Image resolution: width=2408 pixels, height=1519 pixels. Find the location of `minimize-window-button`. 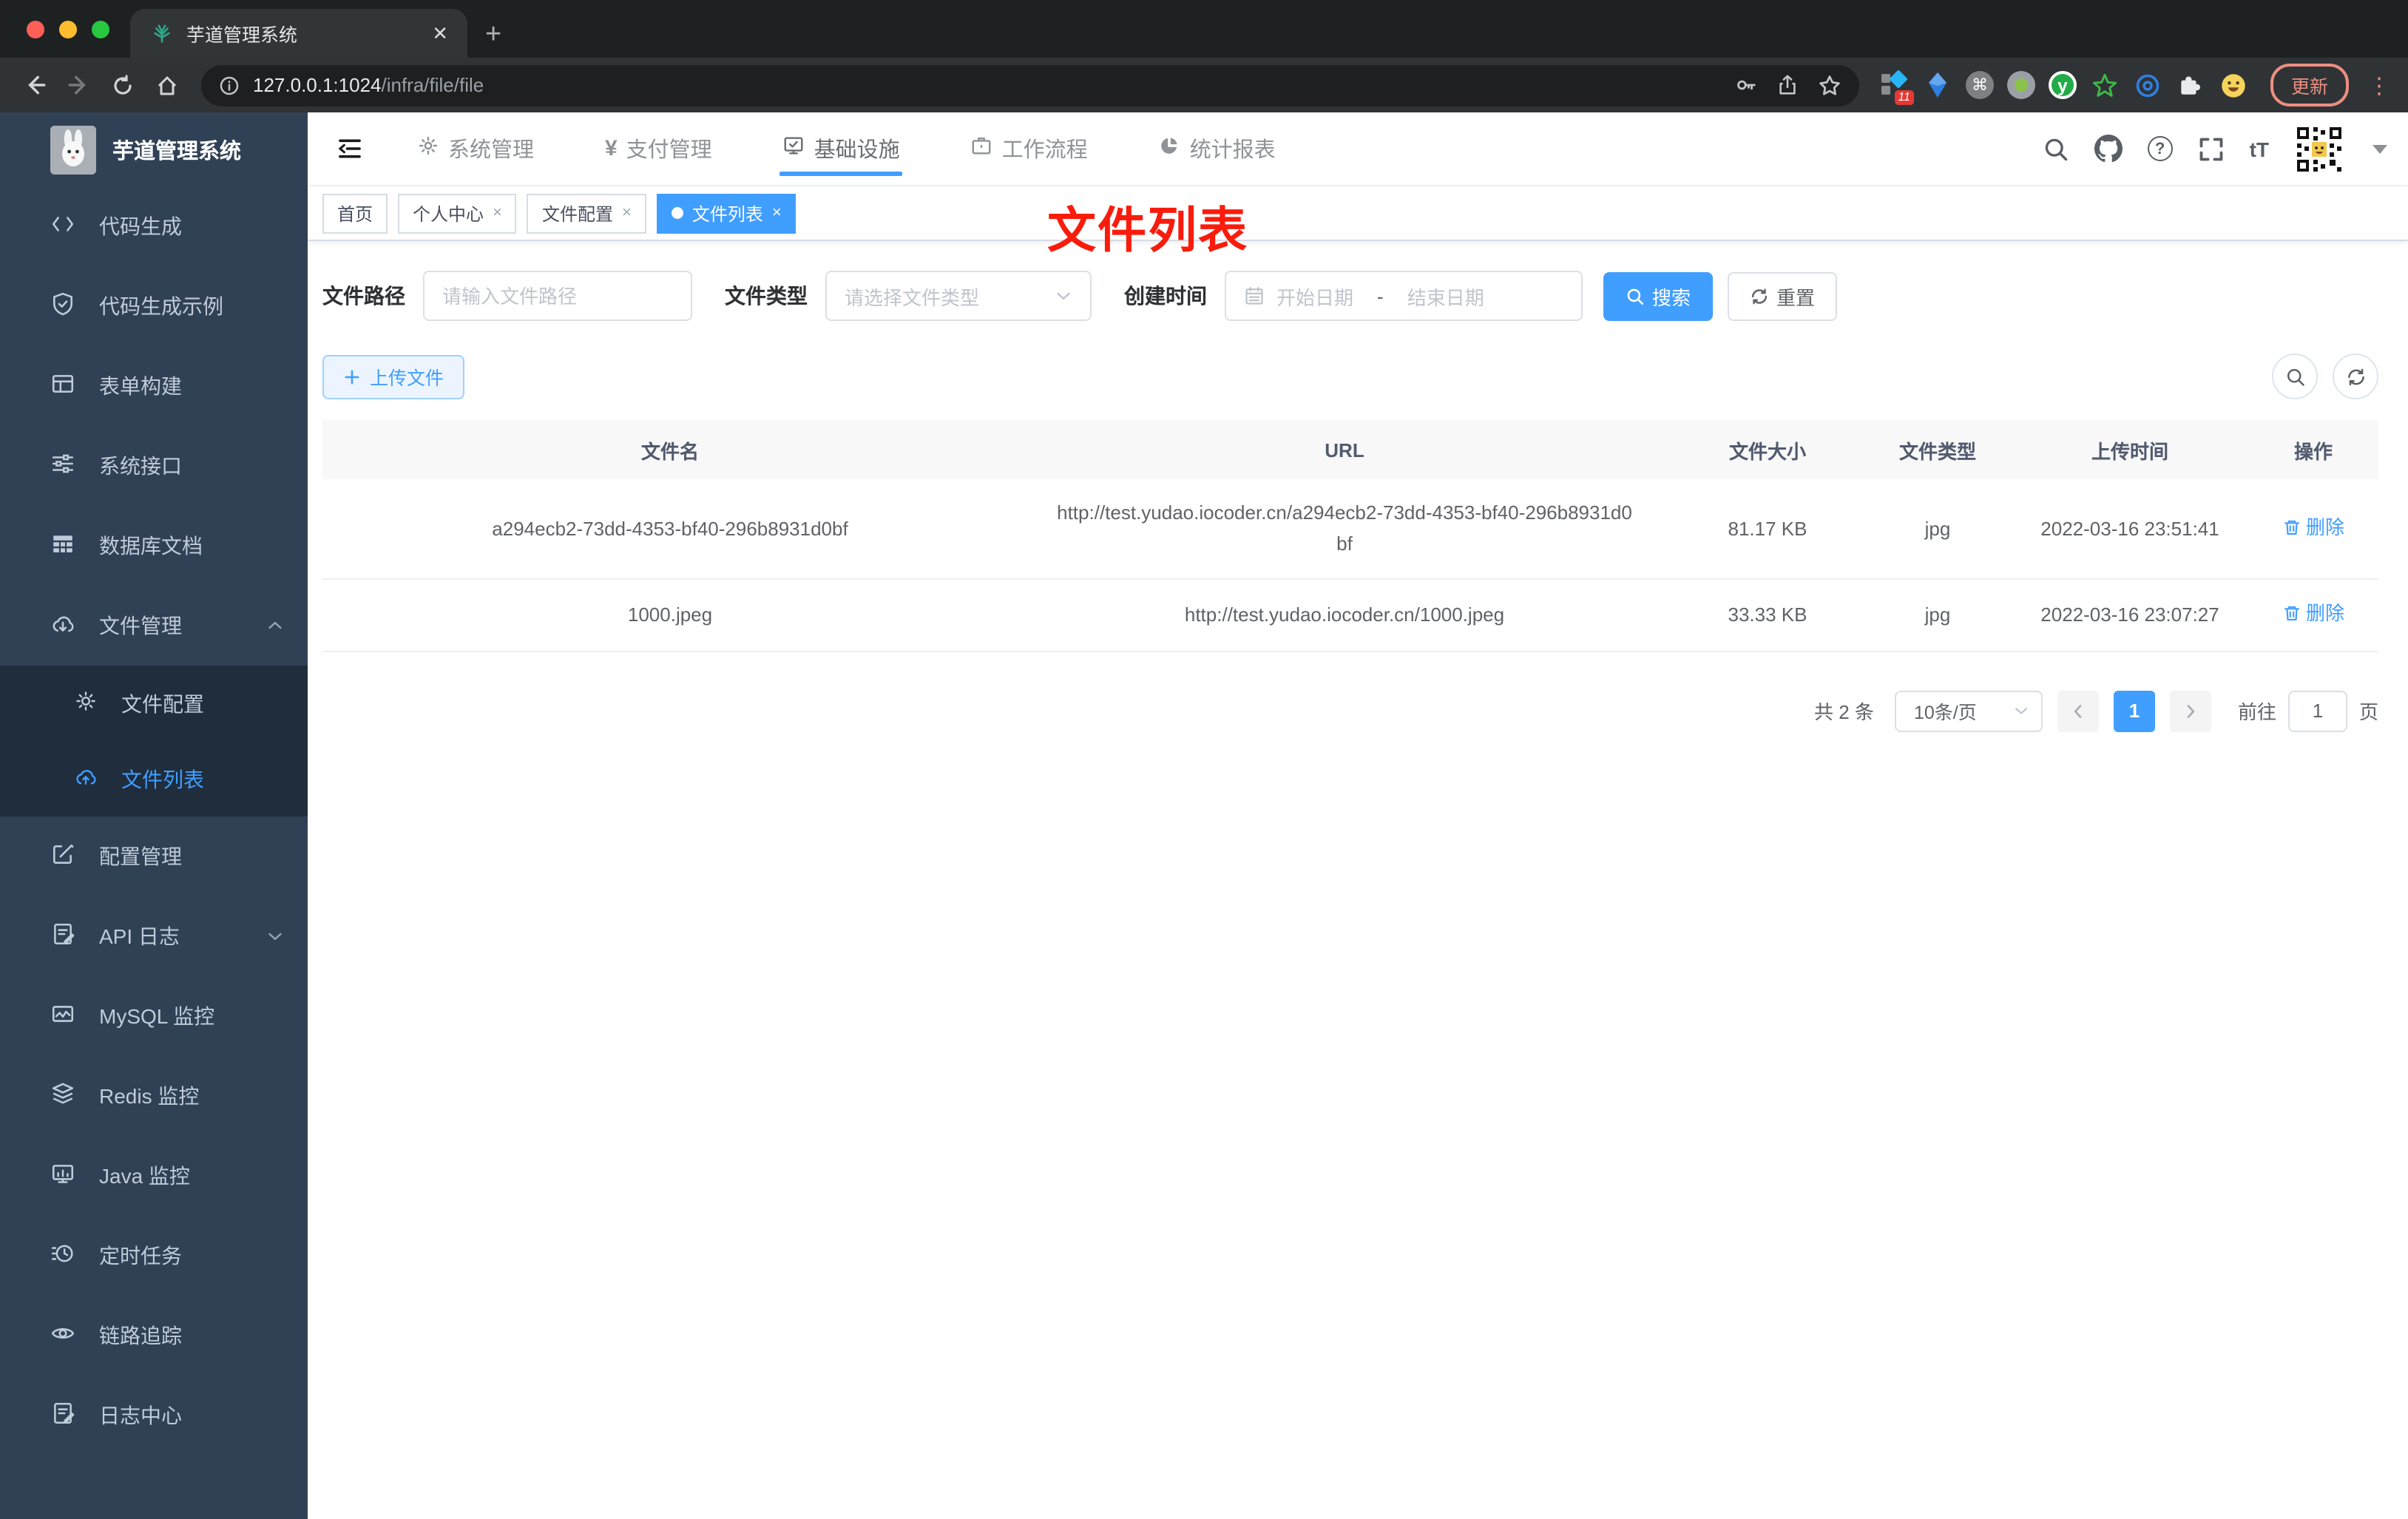

minimize-window-button is located at coordinates (68, 29).